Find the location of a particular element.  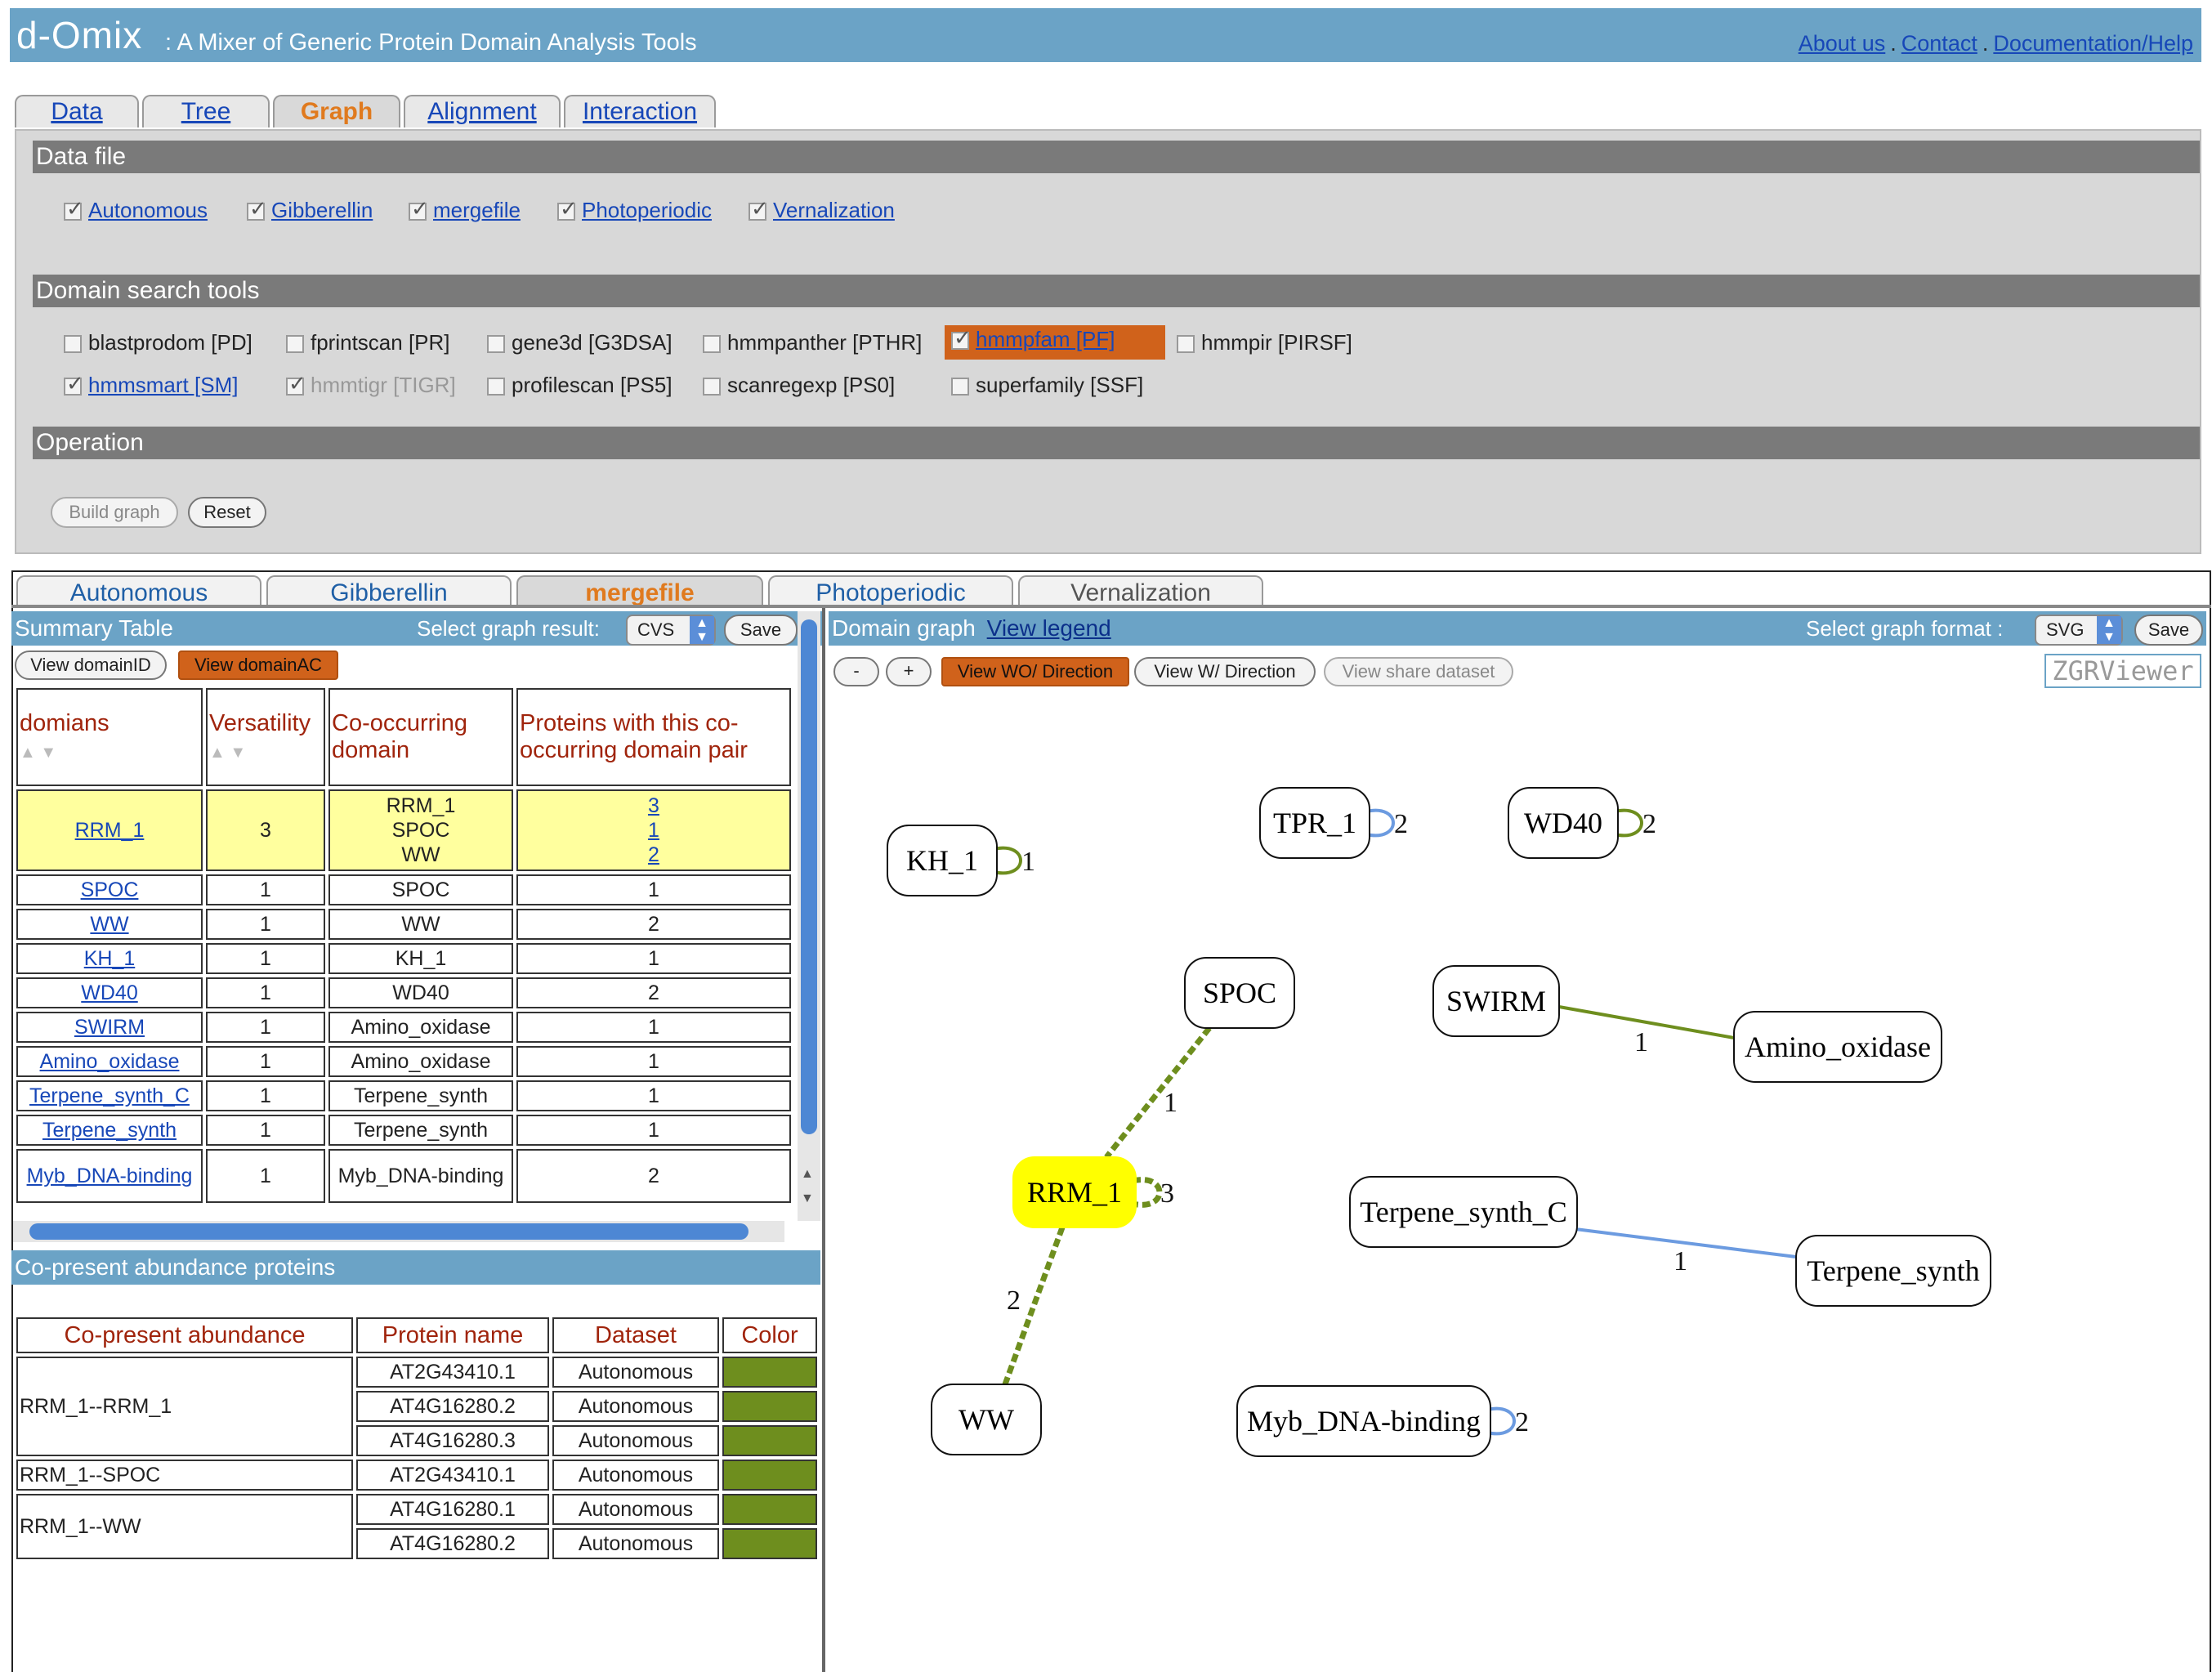

reset-button: Reset is located at coordinates (227, 512).